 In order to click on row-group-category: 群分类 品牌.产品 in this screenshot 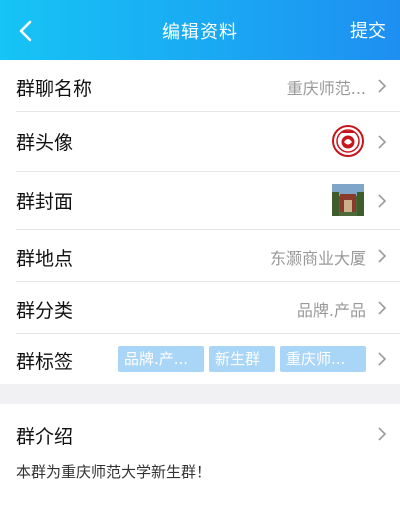, I will do `click(200, 308)`.